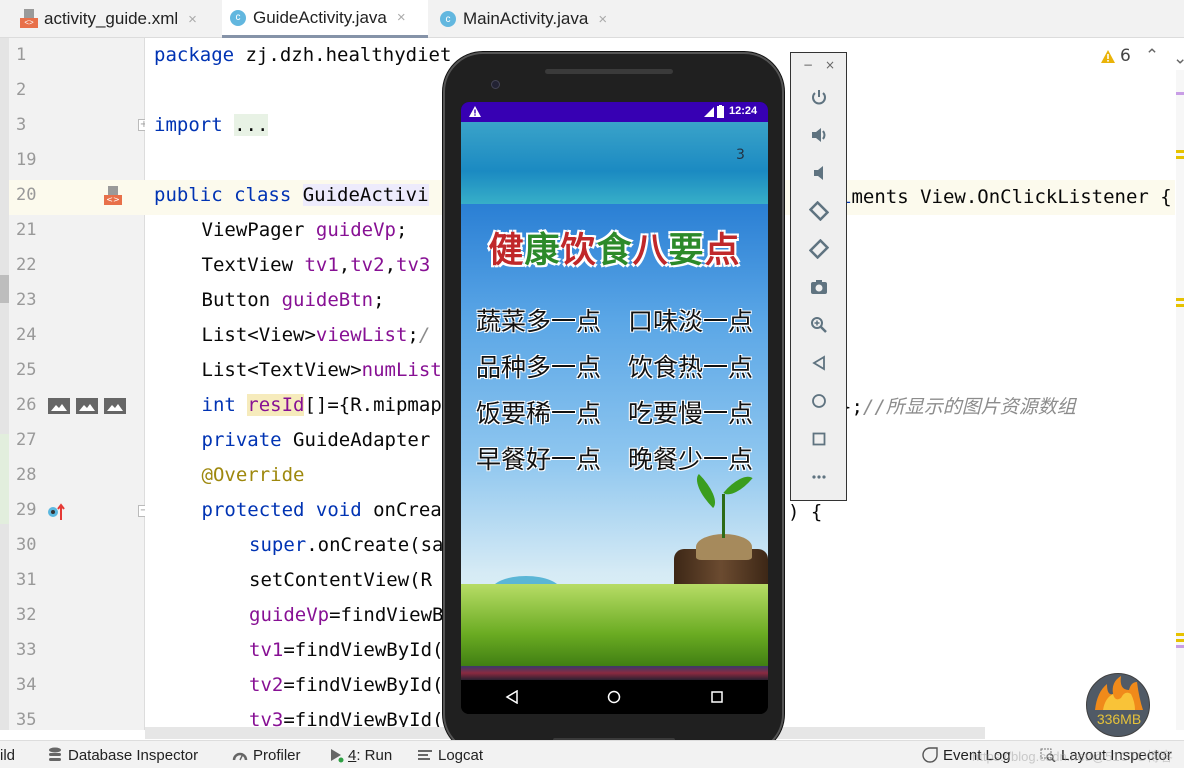 This screenshot has height=769, width=1184. I want to click on tip-item: 品种多一点, so click(539, 367).